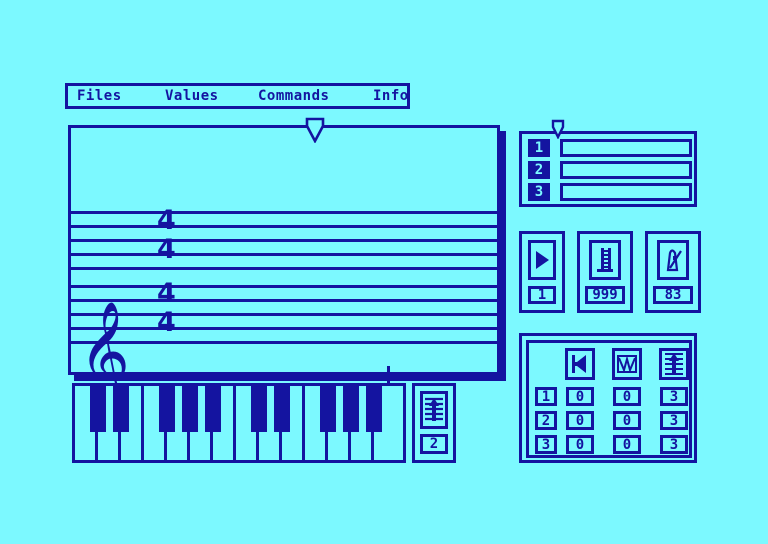 This screenshot has height=544, width=768. I want to click on play-icon, so click(542, 260).